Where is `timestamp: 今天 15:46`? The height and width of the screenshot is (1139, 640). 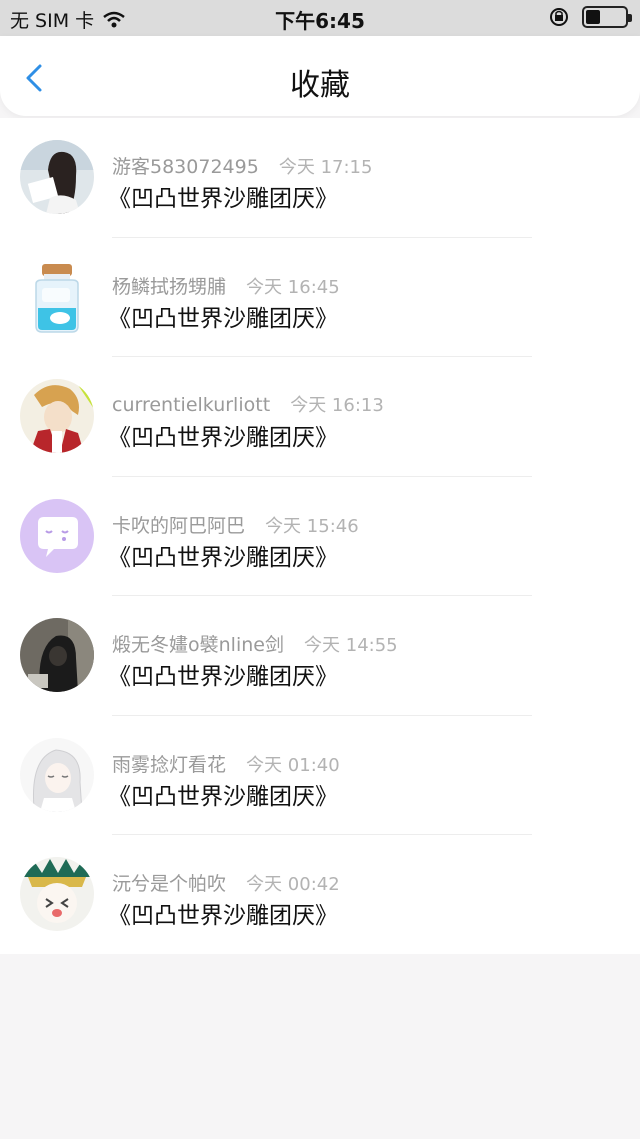 timestamp: 今天 15:46 is located at coordinates (312, 526).